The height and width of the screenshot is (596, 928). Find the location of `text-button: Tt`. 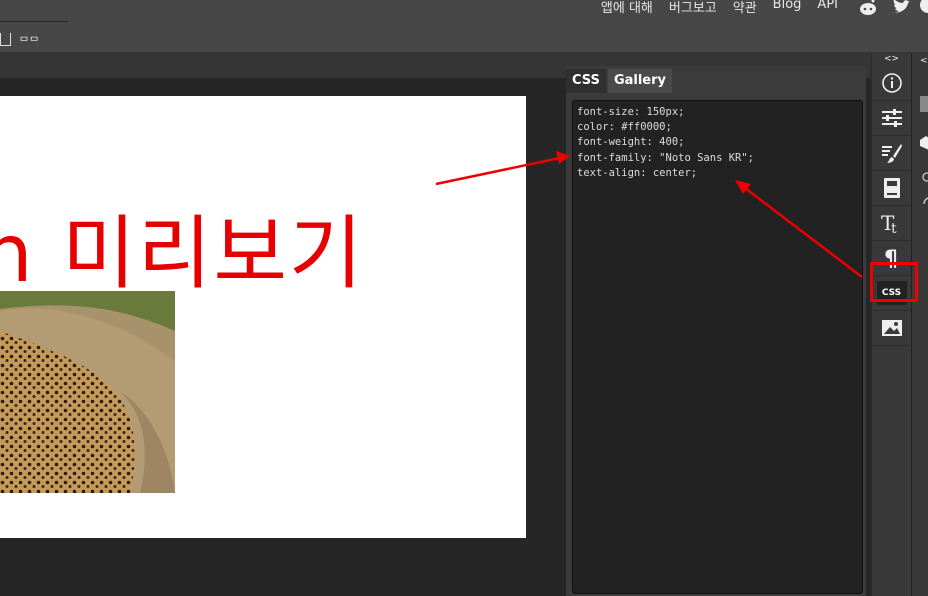

text-button: Tt is located at coordinates (891, 223).